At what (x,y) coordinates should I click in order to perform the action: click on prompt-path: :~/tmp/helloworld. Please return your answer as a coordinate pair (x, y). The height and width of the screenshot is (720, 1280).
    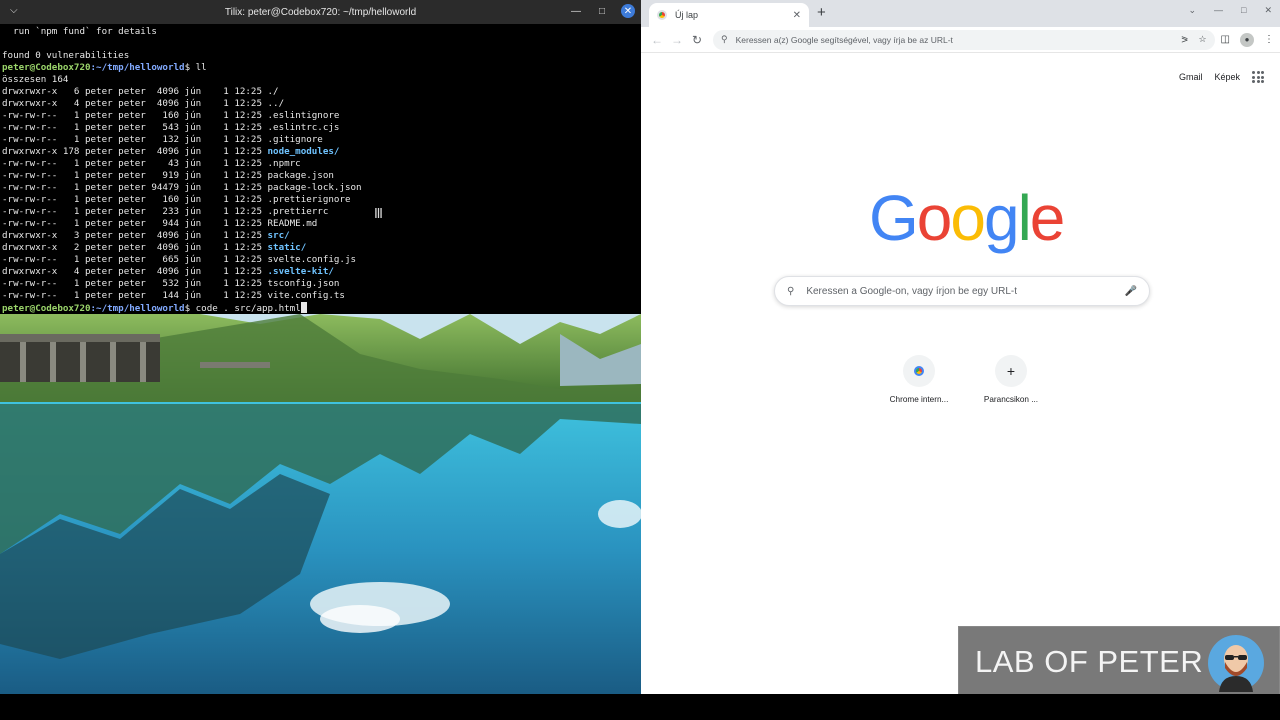
    Looking at the image, I should click on (137, 67).